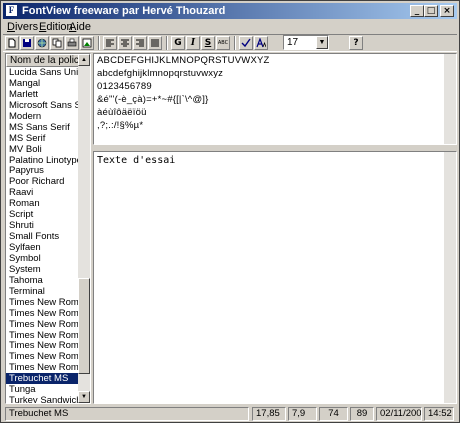  Describe the element at coordinates (125, 43) in the screenshot. I see `align-center-icon` at that location.